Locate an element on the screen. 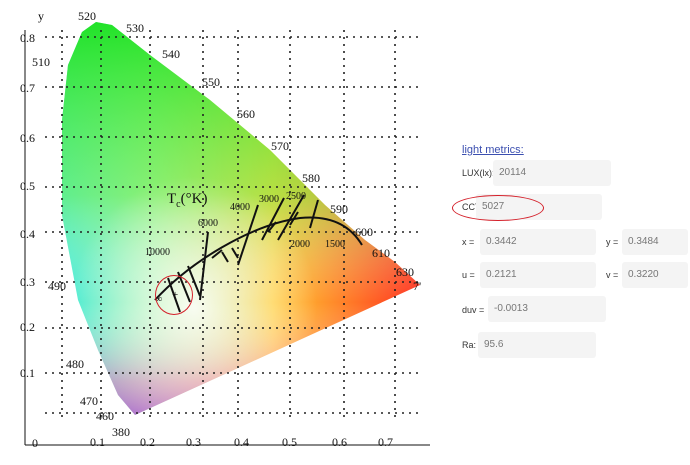  wavelength-label: 590 is located at coordinates (339, 209).